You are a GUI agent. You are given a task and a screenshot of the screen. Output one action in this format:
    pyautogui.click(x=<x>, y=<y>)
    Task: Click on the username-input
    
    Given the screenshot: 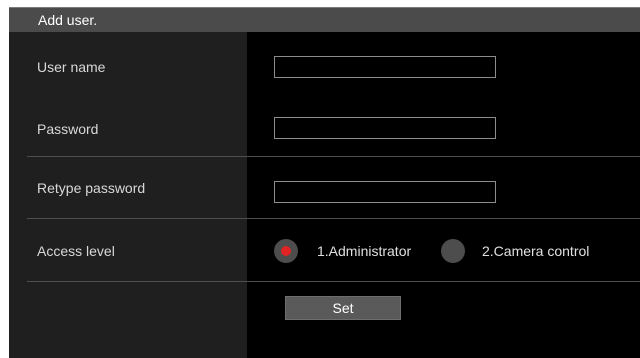 What is the action you would take?
    pyautogui.click(x=385, y=67)
    